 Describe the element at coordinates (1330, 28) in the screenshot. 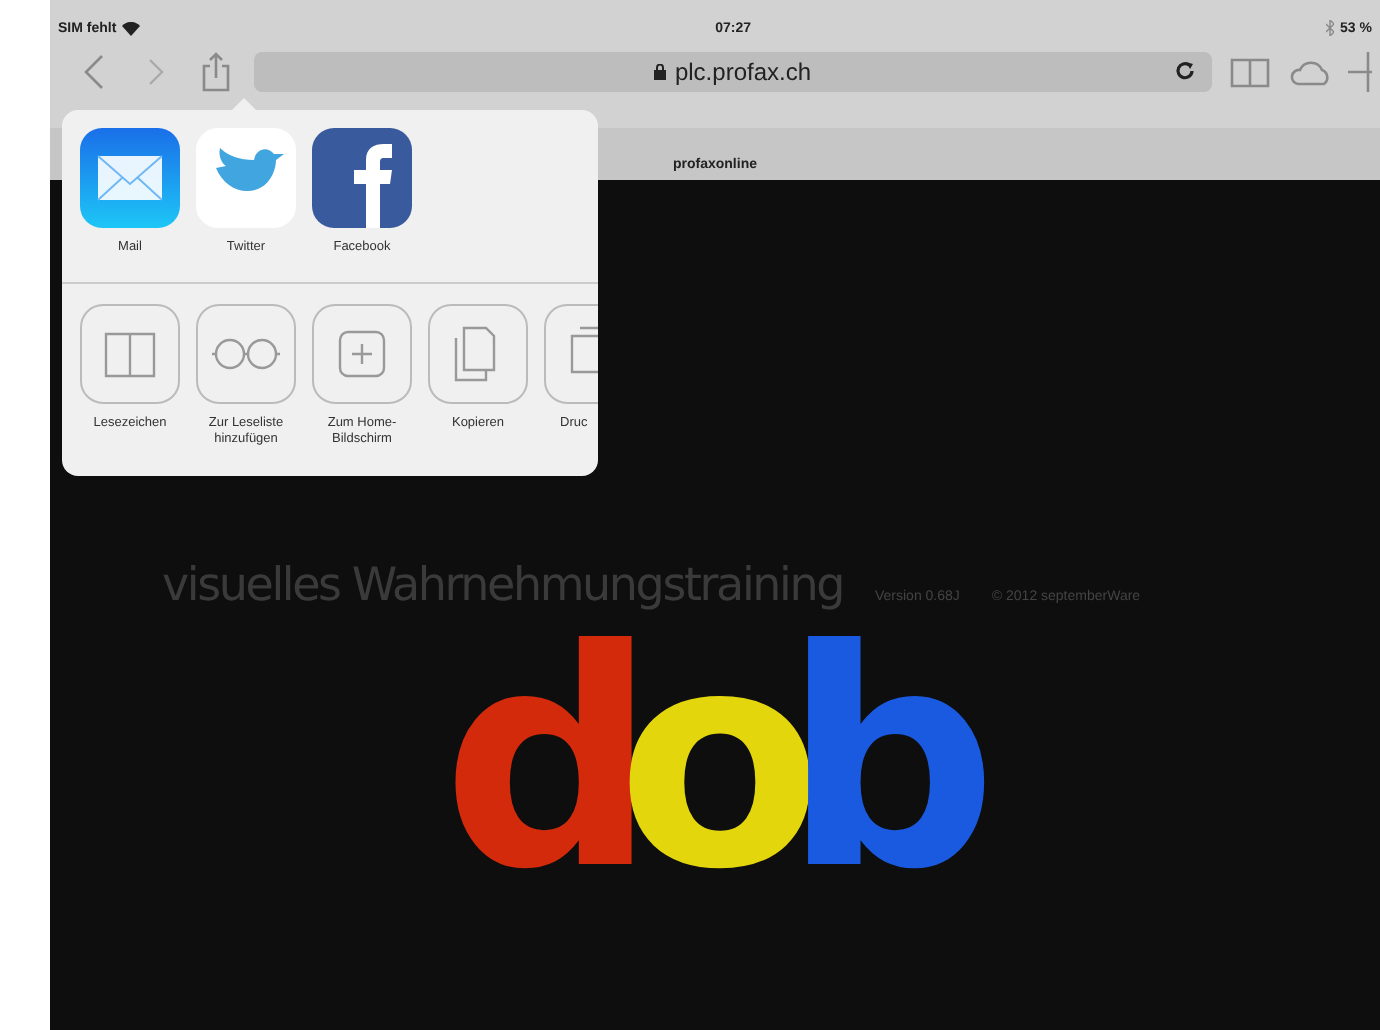

I see `bluetooth-icon` at that location.